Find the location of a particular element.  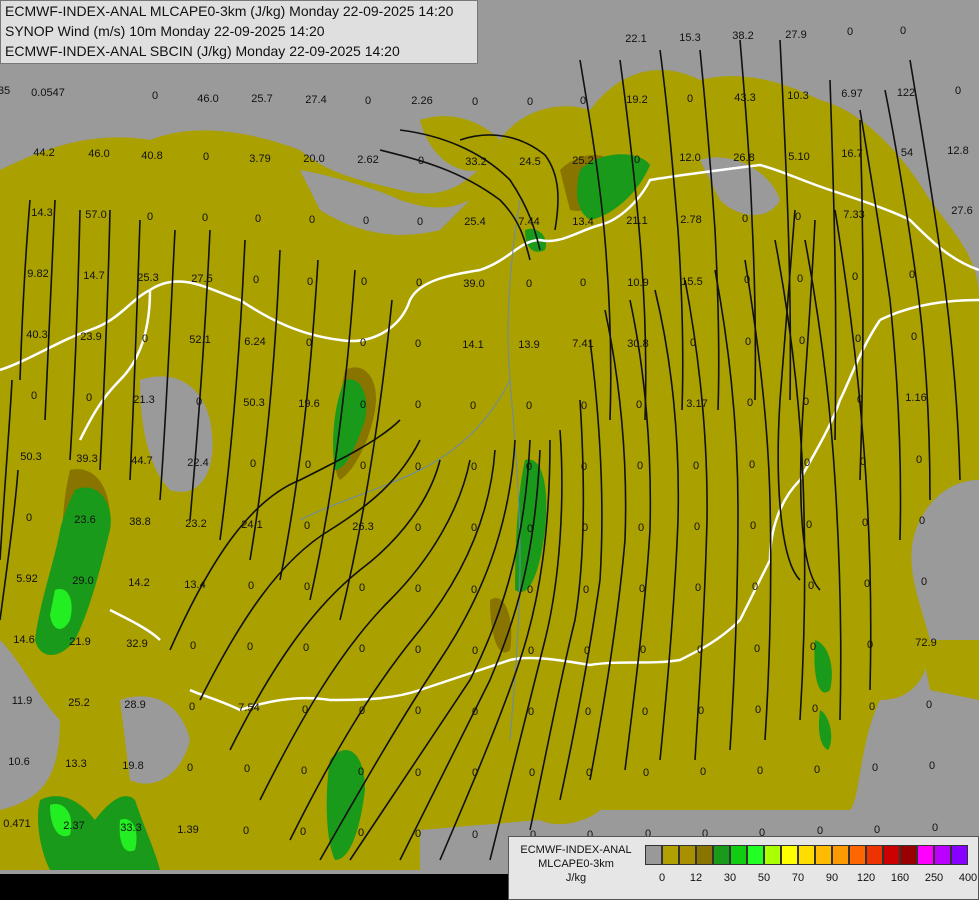

station-value: 6.97 is located at coordinates (851, 94).